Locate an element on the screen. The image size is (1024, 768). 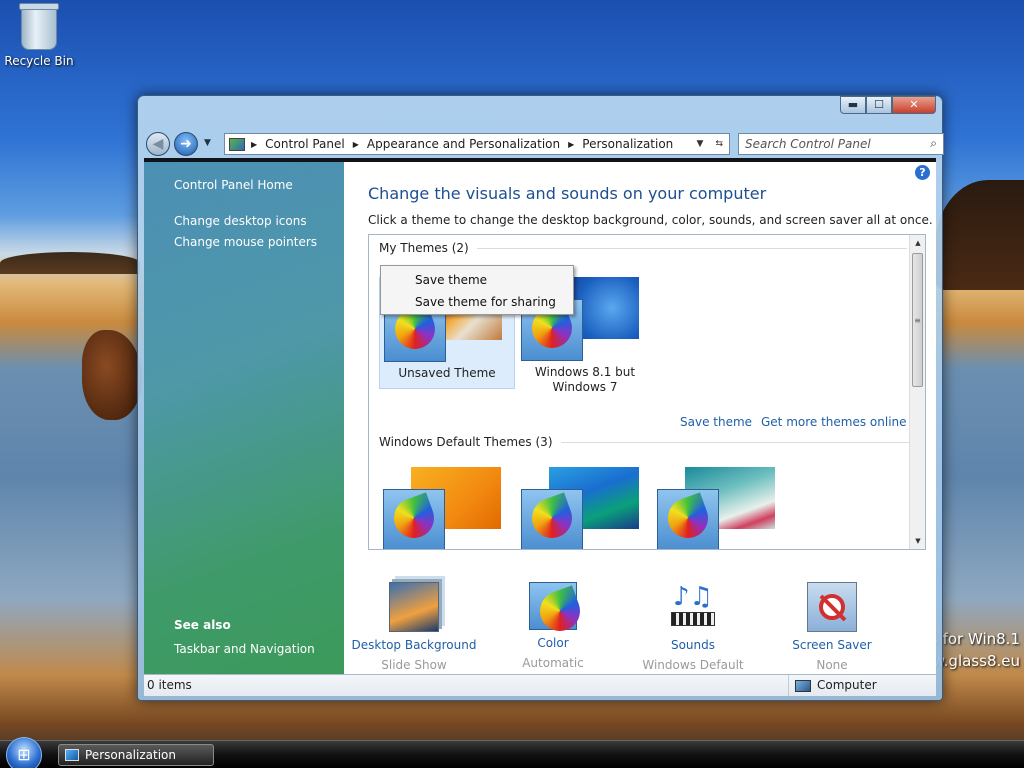
menu-item-save-theme-for-sharing: Save theme for sharing is located at coordinates (477, 302).